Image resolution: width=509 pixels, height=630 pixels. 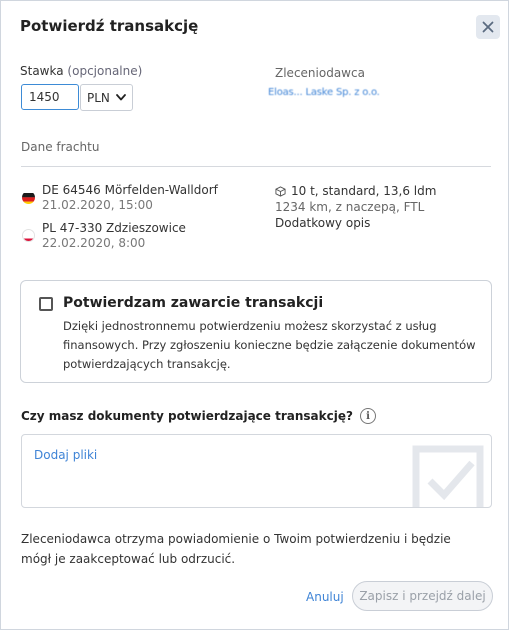 What do you see at coordinates (97, 205) in the screenshot?
I see `stop-date: 21.02.2020, 15:00` at bounding box center [97, 205].